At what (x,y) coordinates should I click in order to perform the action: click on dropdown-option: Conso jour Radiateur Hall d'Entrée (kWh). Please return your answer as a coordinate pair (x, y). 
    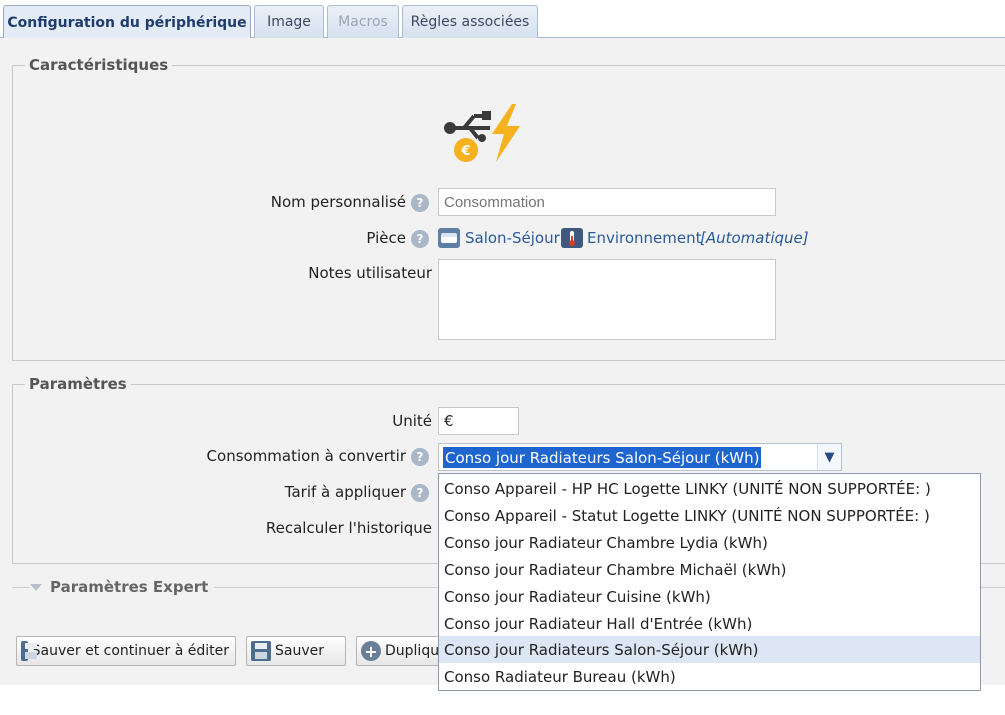
    Looking at the image, I should click on (709, 623).